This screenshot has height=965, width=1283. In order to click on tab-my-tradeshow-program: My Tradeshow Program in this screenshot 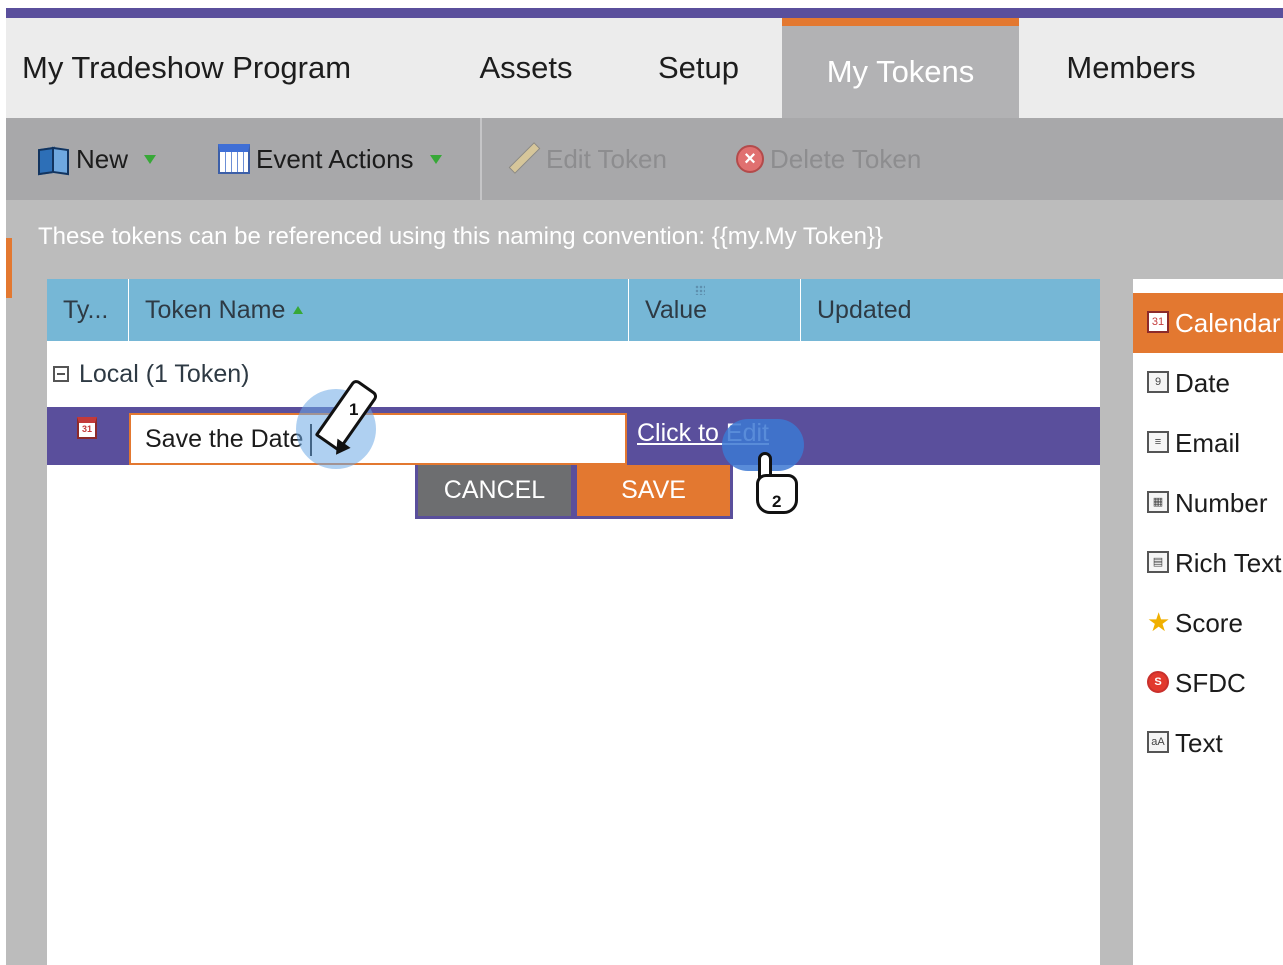, I will do `click(217, 68)`.